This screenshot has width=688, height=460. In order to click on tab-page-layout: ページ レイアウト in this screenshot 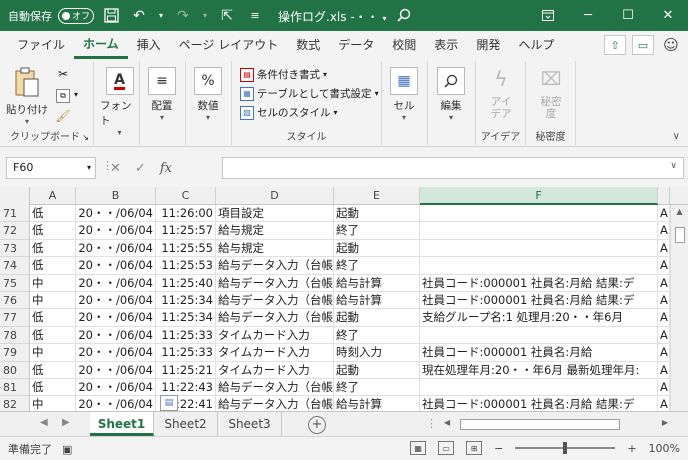, I will do `click(229, 45)`.